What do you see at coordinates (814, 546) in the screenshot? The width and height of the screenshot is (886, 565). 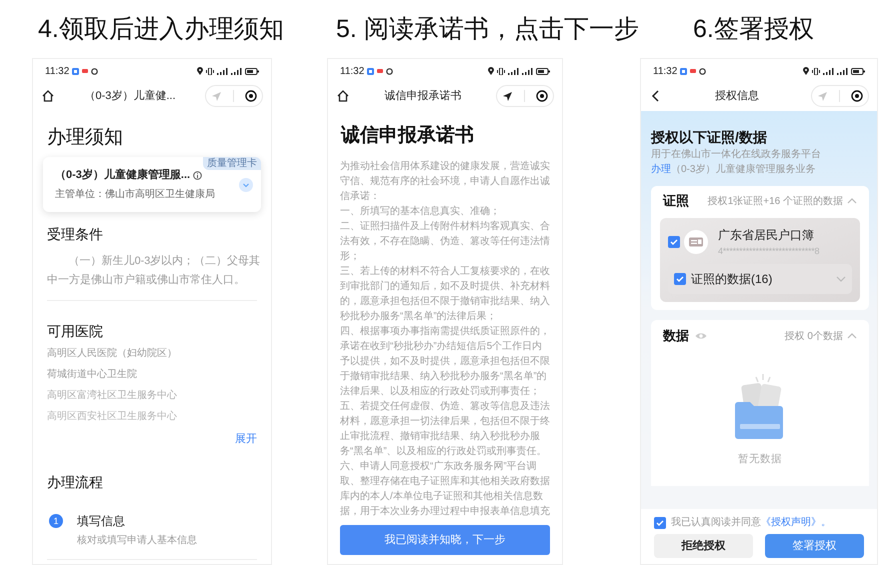 I see `sign-button: 签署授权` at bounding box center [814, 546].